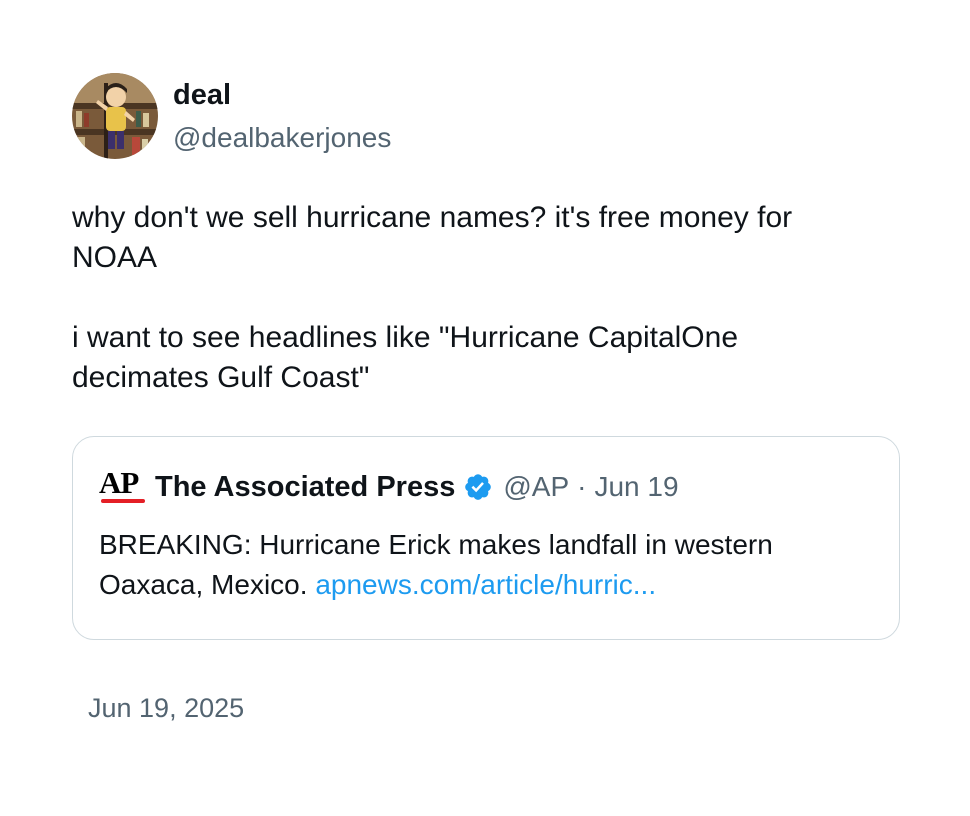  Describe the element at coordinates (636, 487) in the screenshot. I see `quote-date: Jun 19` at that location.